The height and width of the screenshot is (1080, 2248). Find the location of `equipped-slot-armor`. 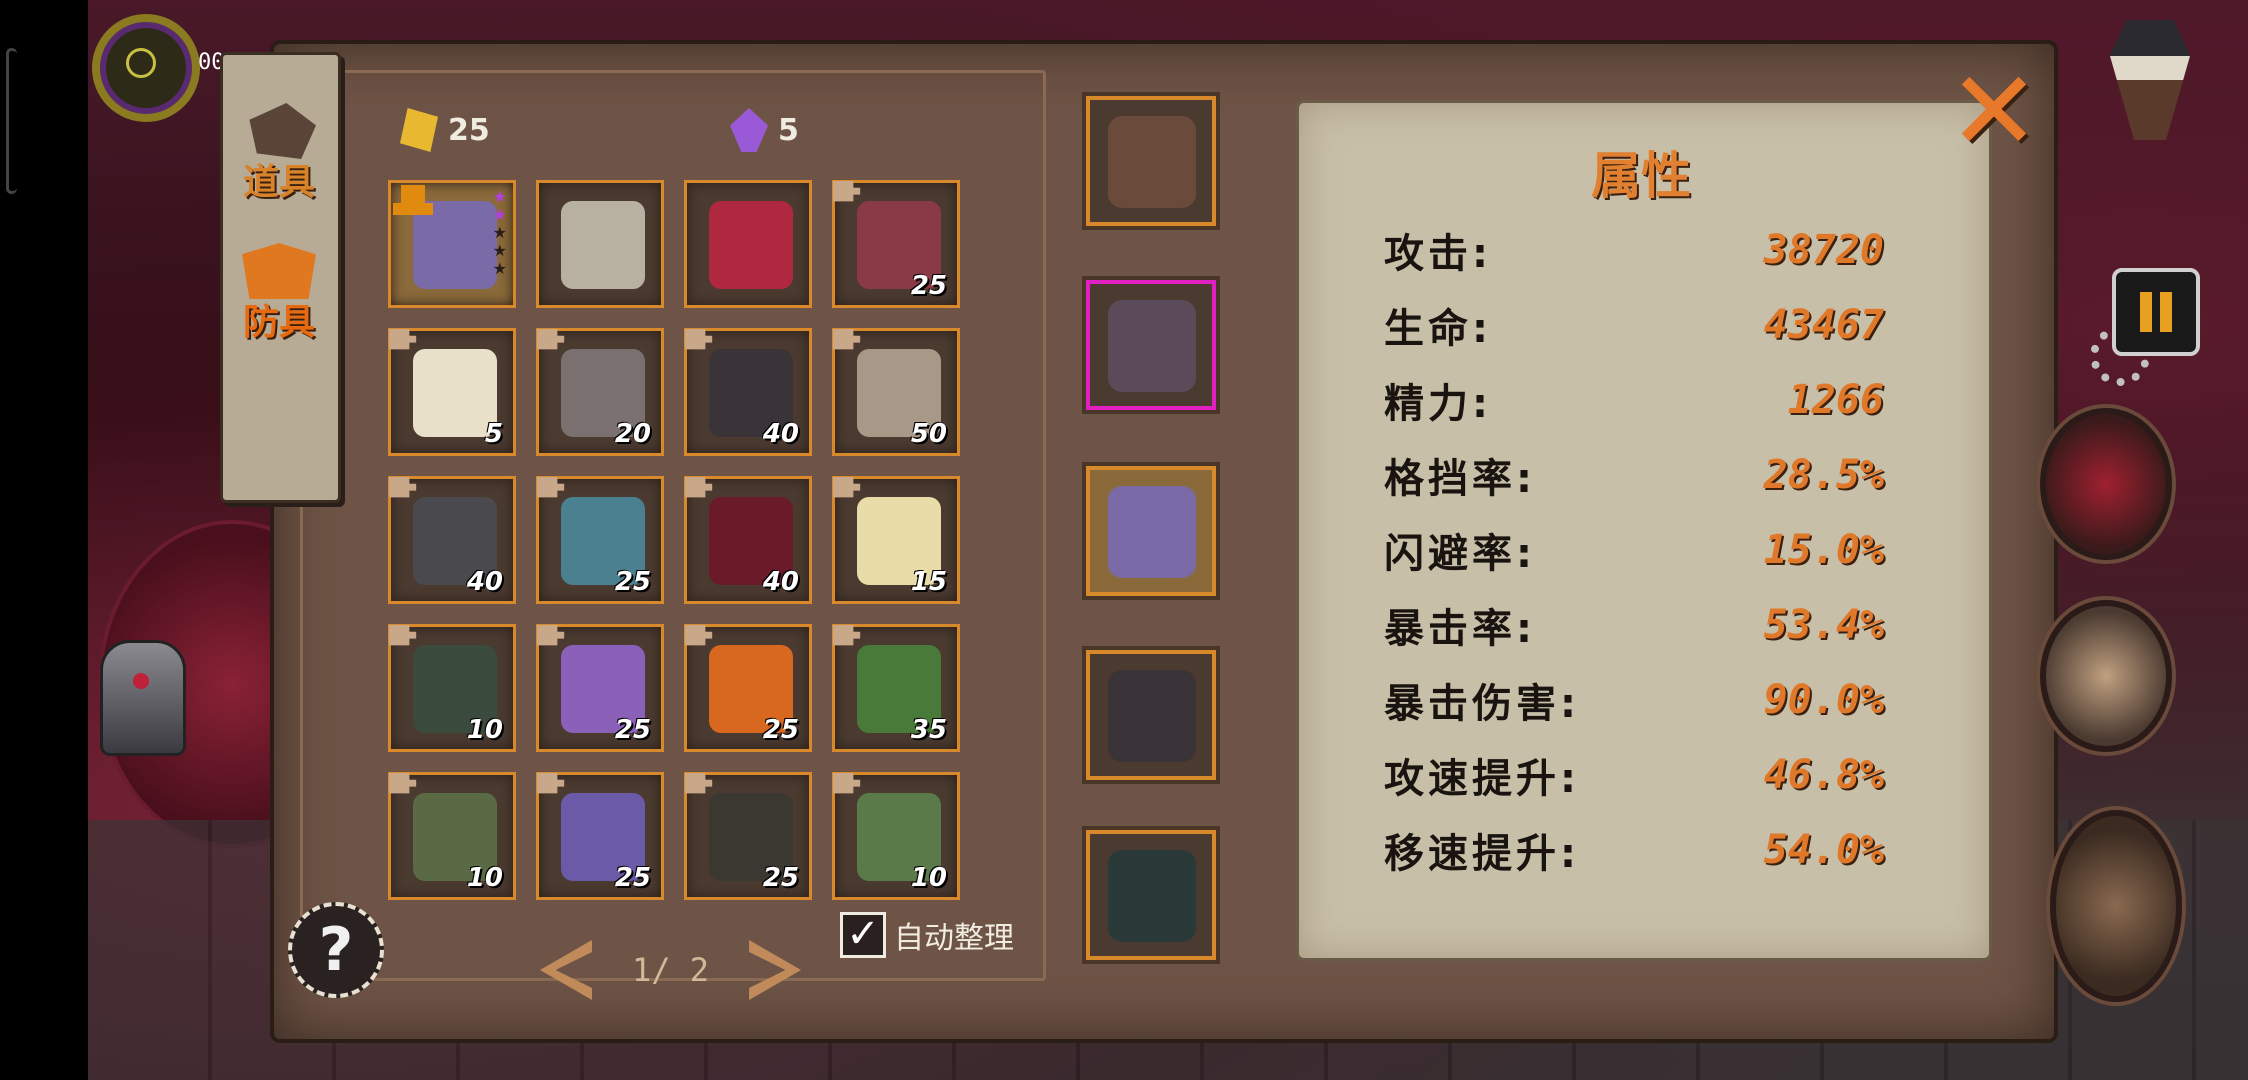

equipped-slot-armor is located at coordinates (1151, 715).